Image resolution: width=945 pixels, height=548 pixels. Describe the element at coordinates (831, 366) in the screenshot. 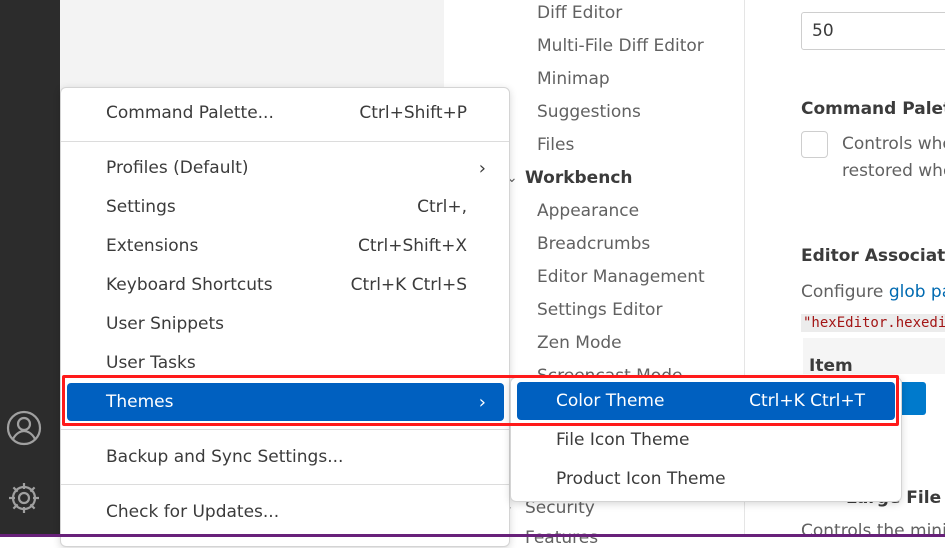

I see `table-header-item: Item` at that location.